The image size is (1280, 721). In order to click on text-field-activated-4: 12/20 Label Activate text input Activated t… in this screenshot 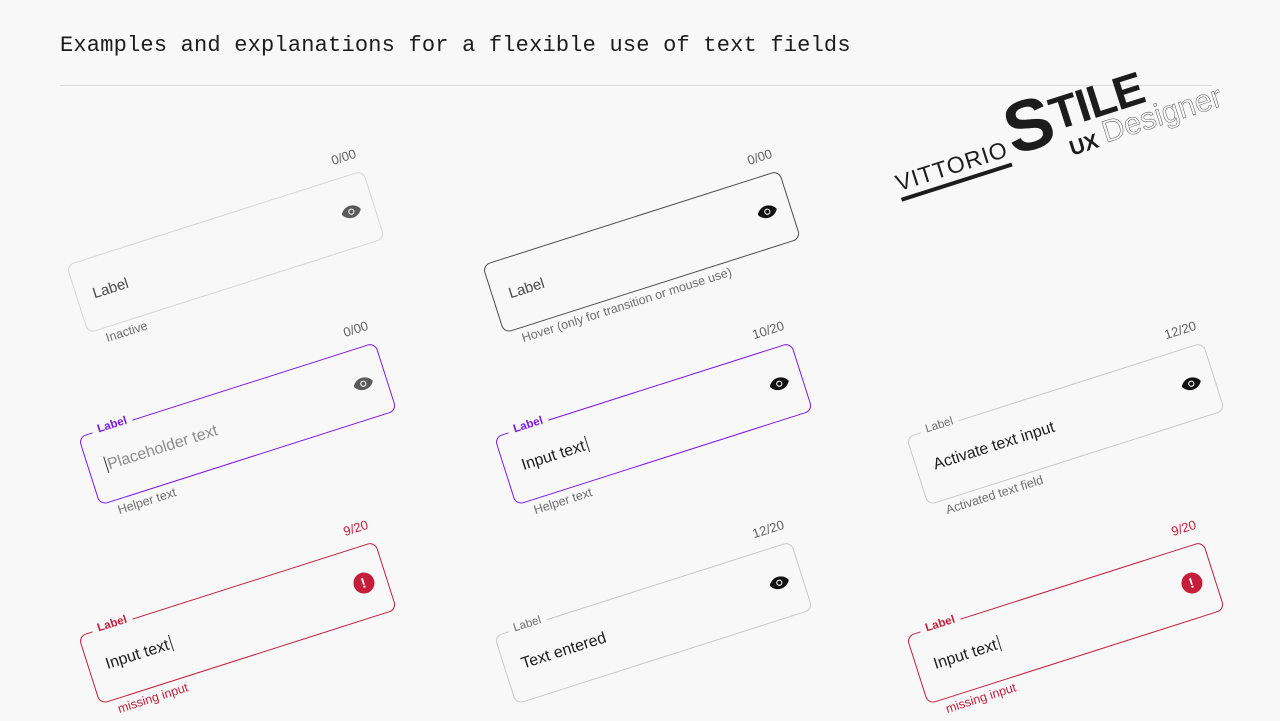, I will do `click(1066, 417)`.